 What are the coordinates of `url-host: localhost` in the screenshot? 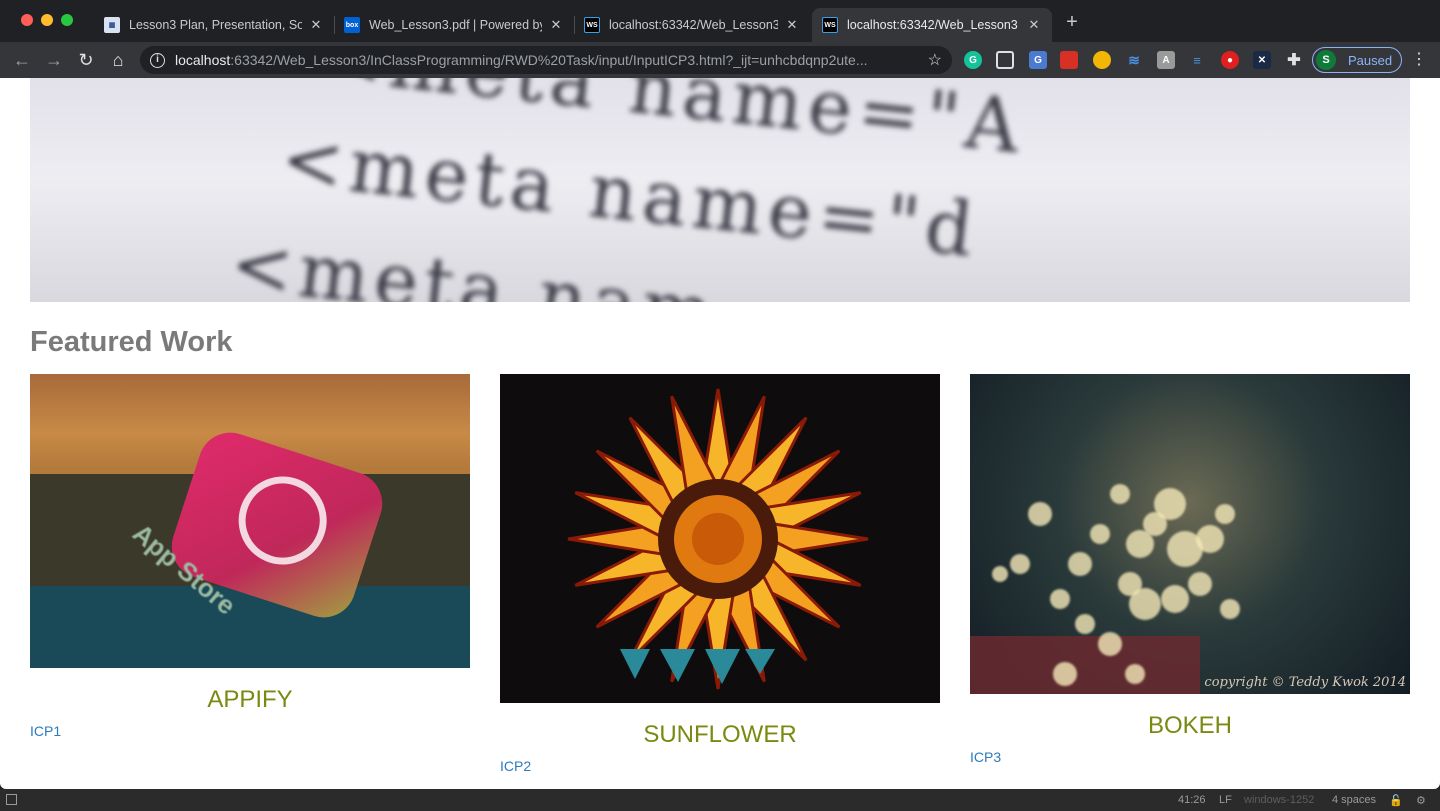 It's located at (203, 60).